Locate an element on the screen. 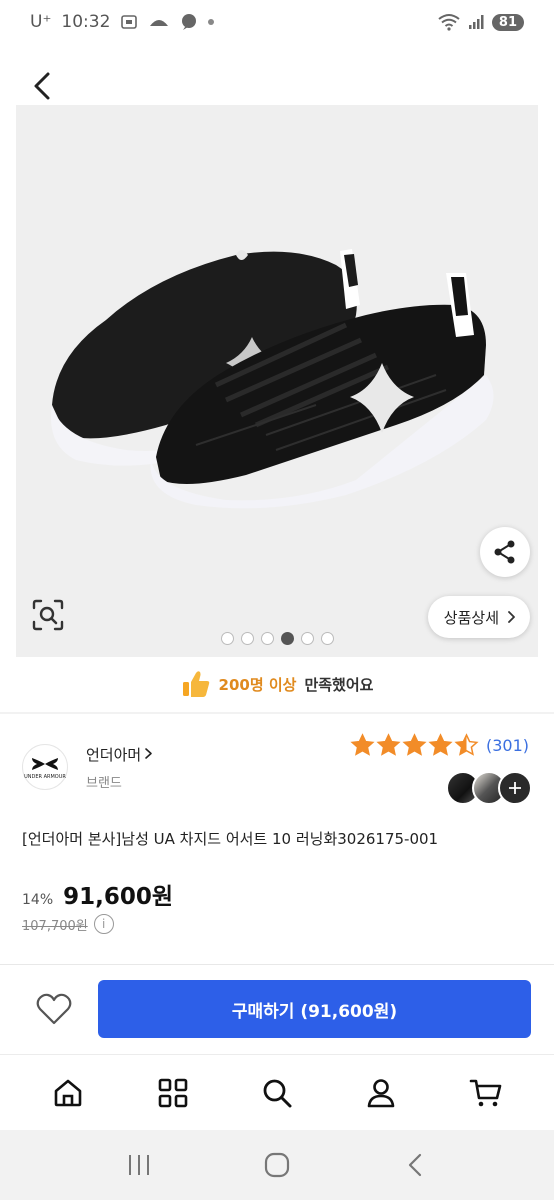 The height and width of the screenshot is (1200, 554). back-arrow-icon is located at coordinates (415, 1165).